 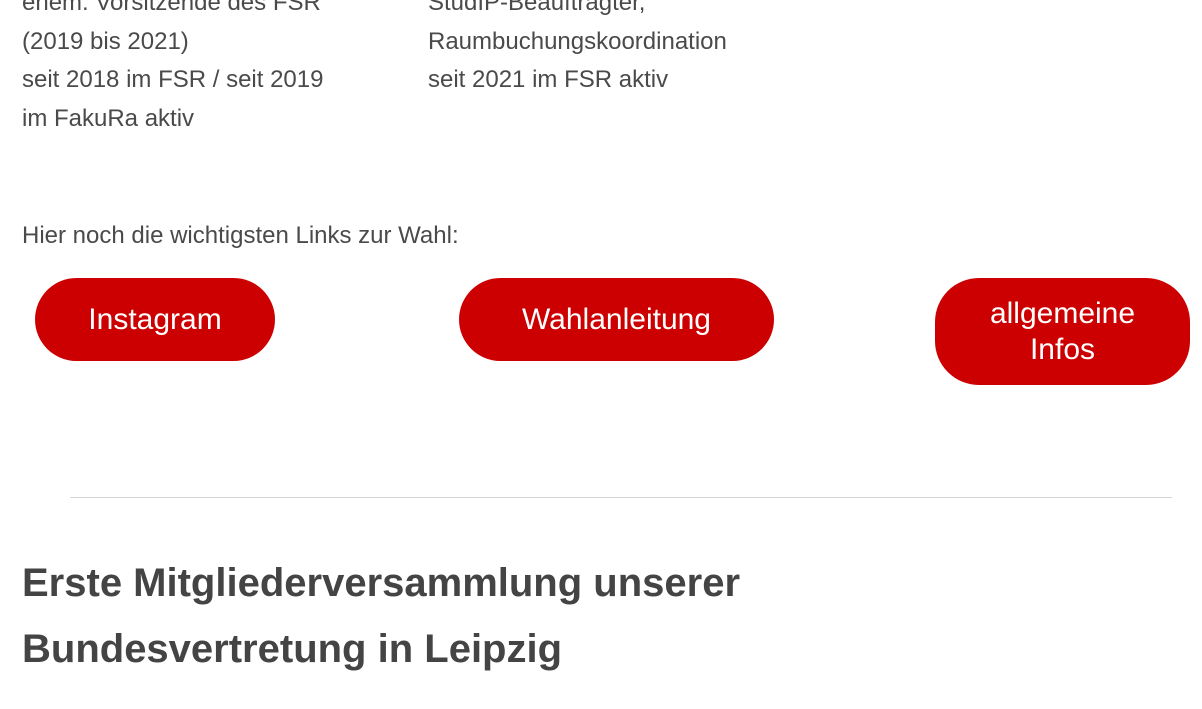 What do you see at coordinates (537, 8) in the screenshot?
I see `bio-line: StudIP-Beauftragter,` at bounding box center [537, 8].